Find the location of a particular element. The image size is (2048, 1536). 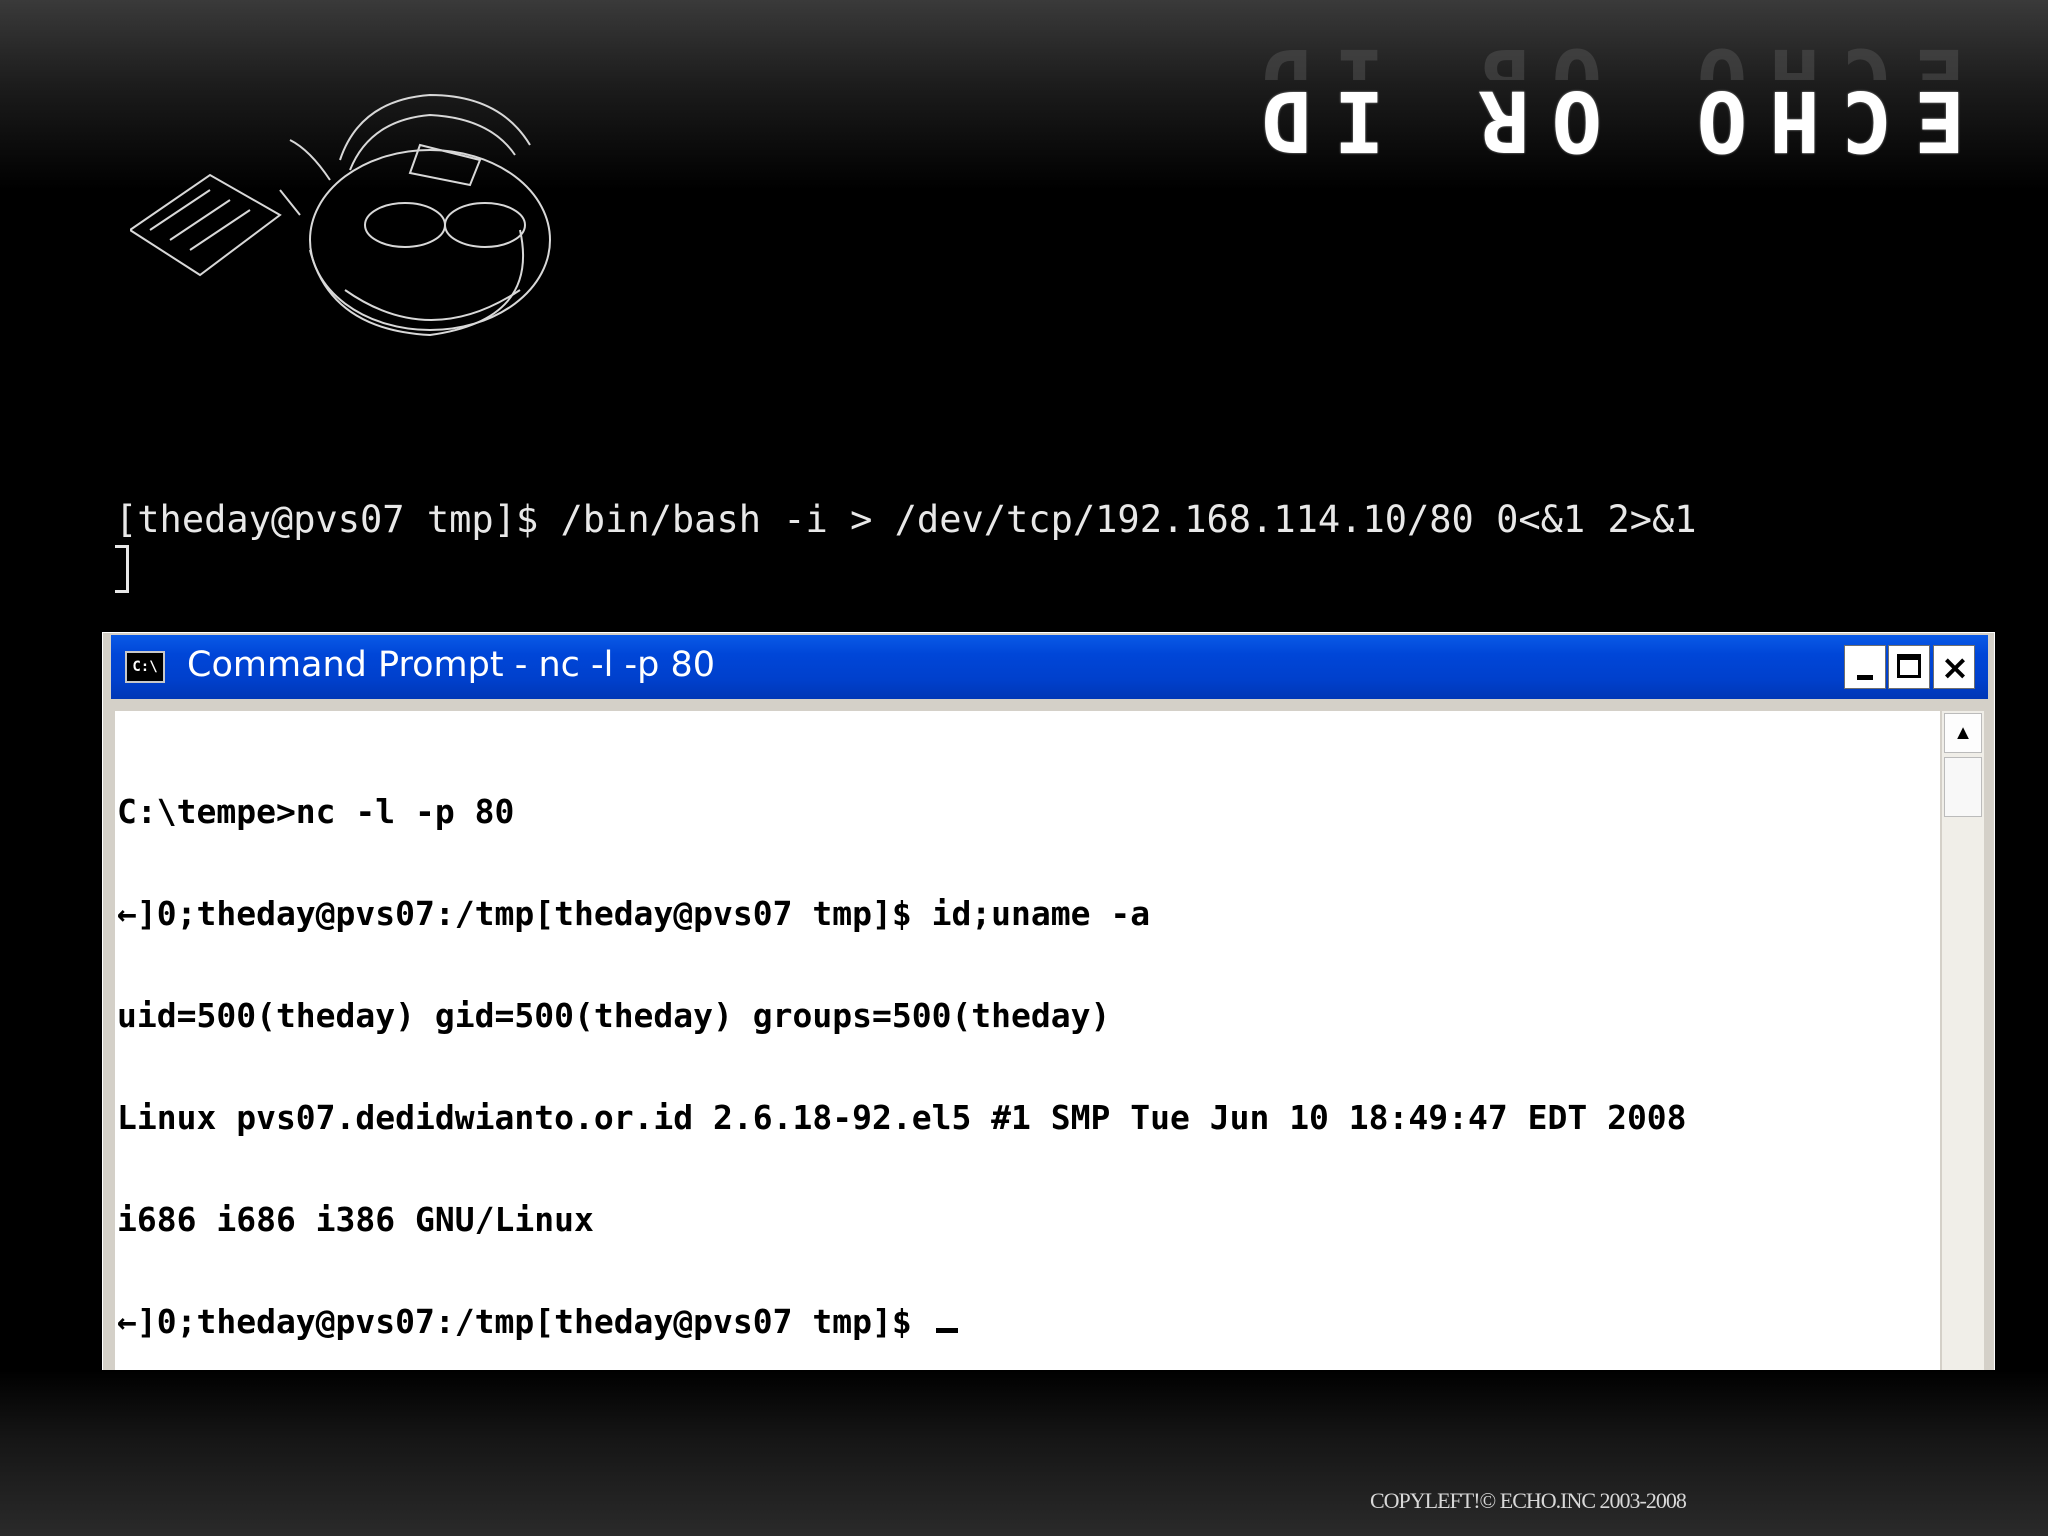

close-button: × is located at coordinates (1954, 667).